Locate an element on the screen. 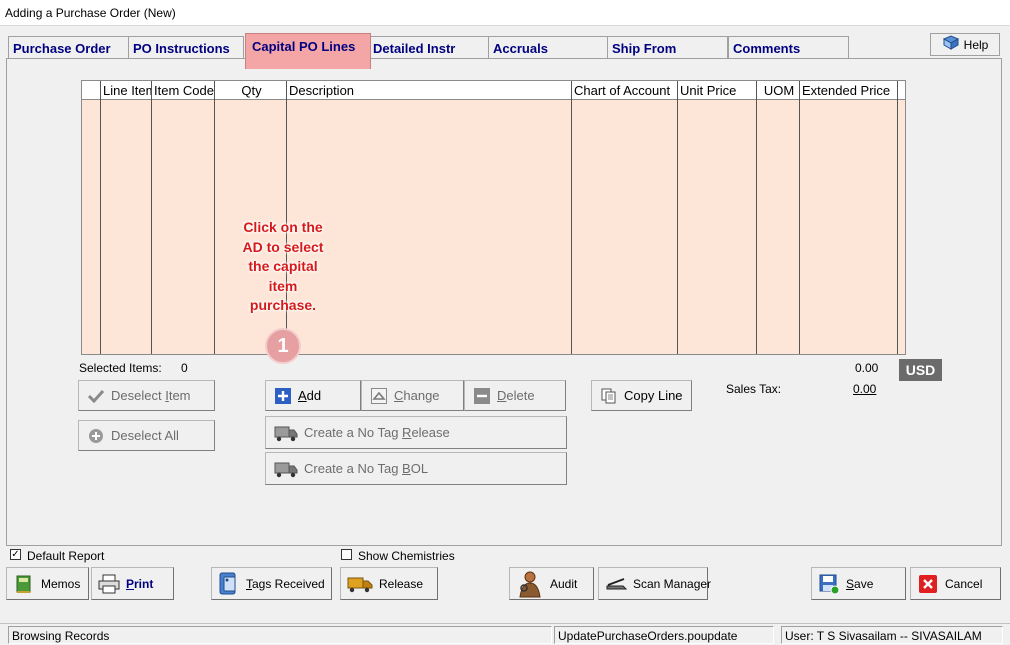 The width and height of the screenshot is (1010, 645). audit-button: Audit is located at coordinates (551, 583).